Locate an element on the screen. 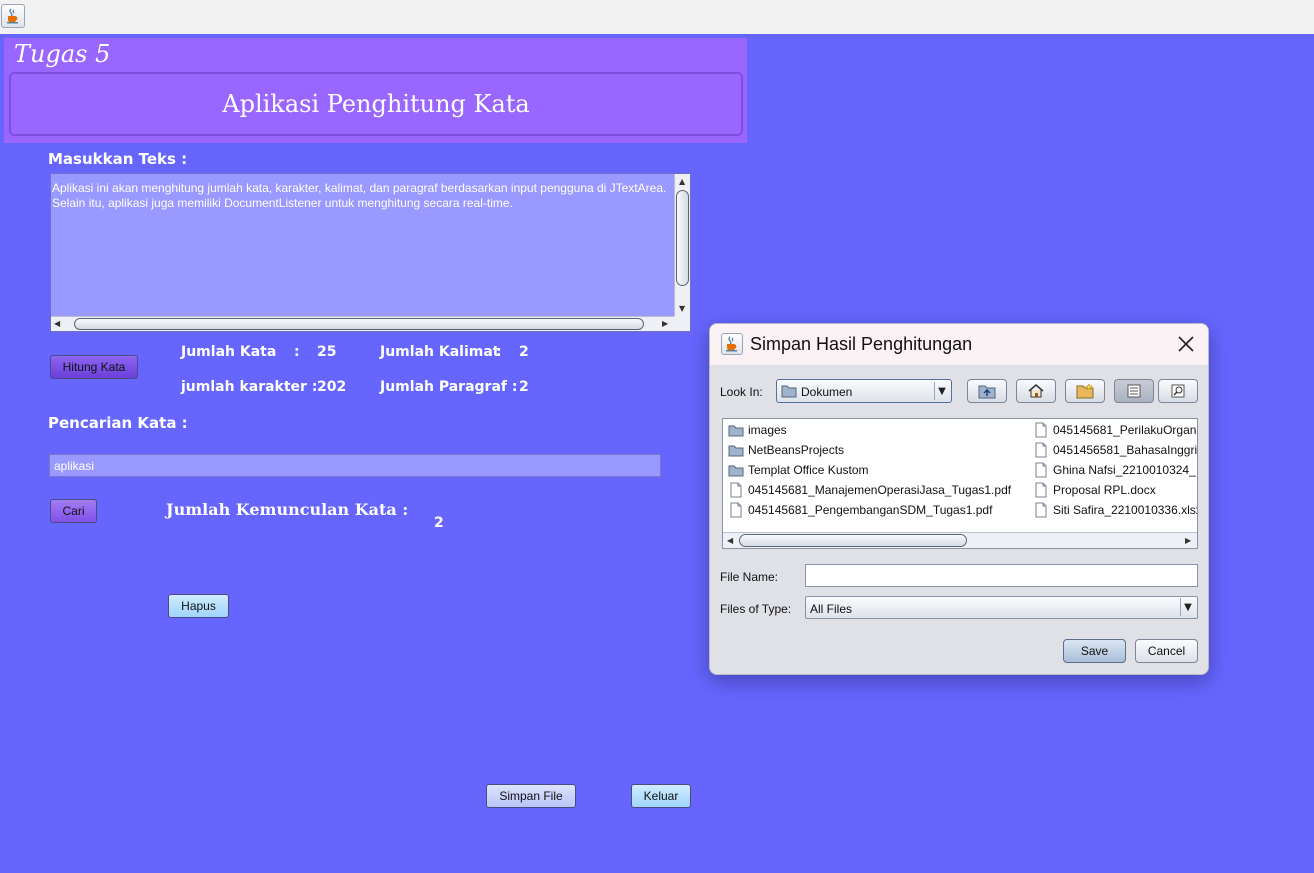 The height and width of the screenshot is (873, 1314). save-button: Save is located at coordinates (1094, 651).